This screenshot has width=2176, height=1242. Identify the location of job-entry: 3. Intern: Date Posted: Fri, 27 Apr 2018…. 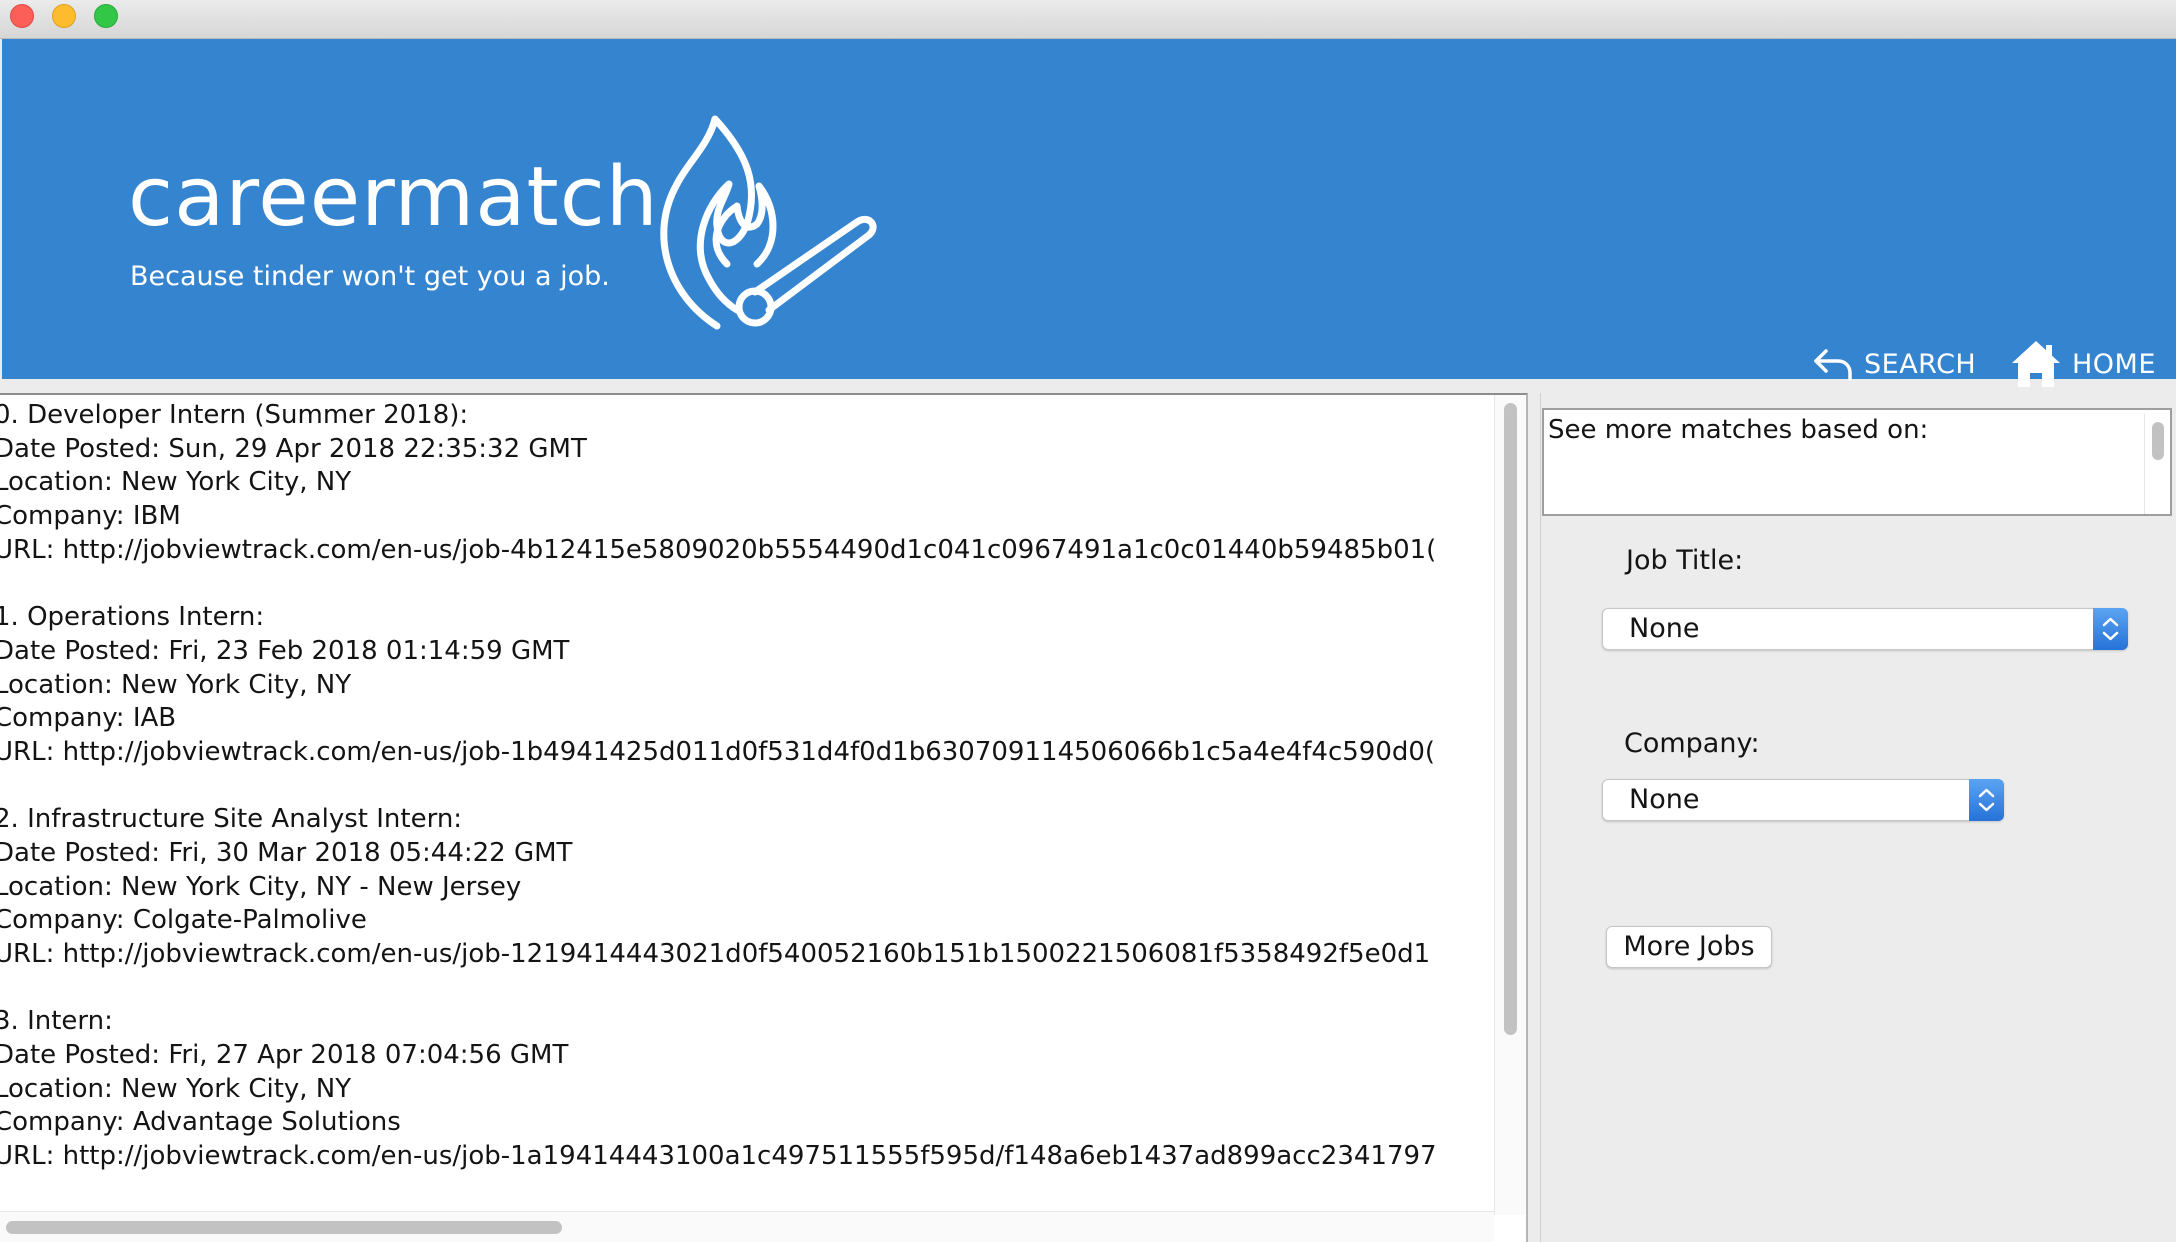
(744, 1089).